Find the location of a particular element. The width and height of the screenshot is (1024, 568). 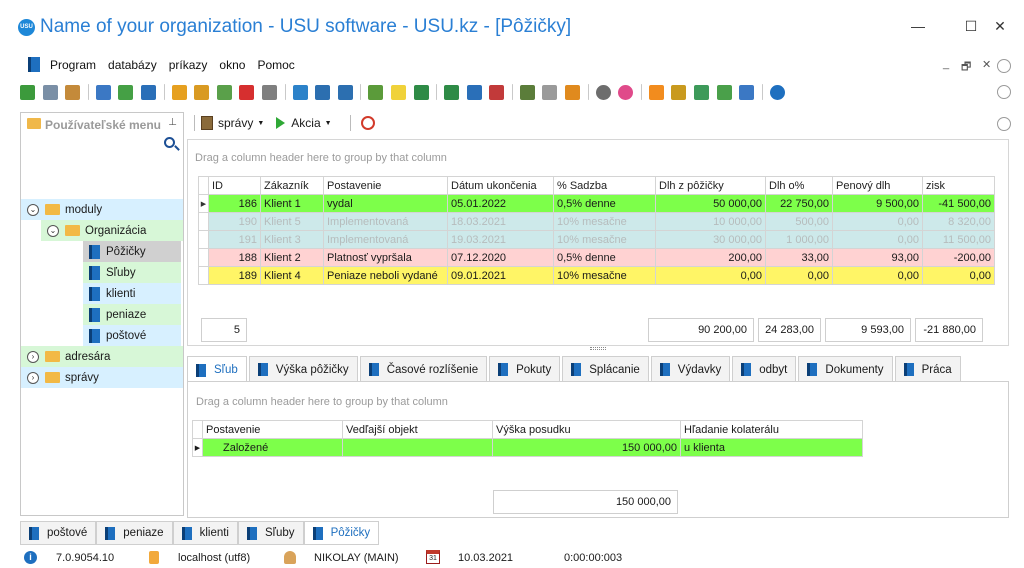

filter-apply-icon is located at coordinates (224, 92).